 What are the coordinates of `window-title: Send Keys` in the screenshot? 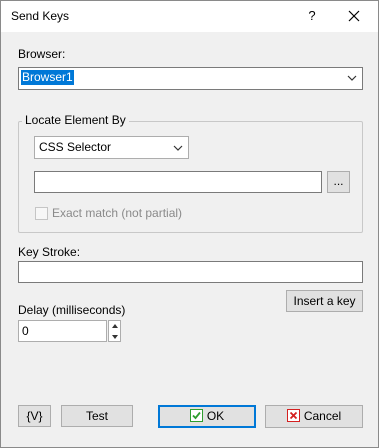 It's located at (40, 16).